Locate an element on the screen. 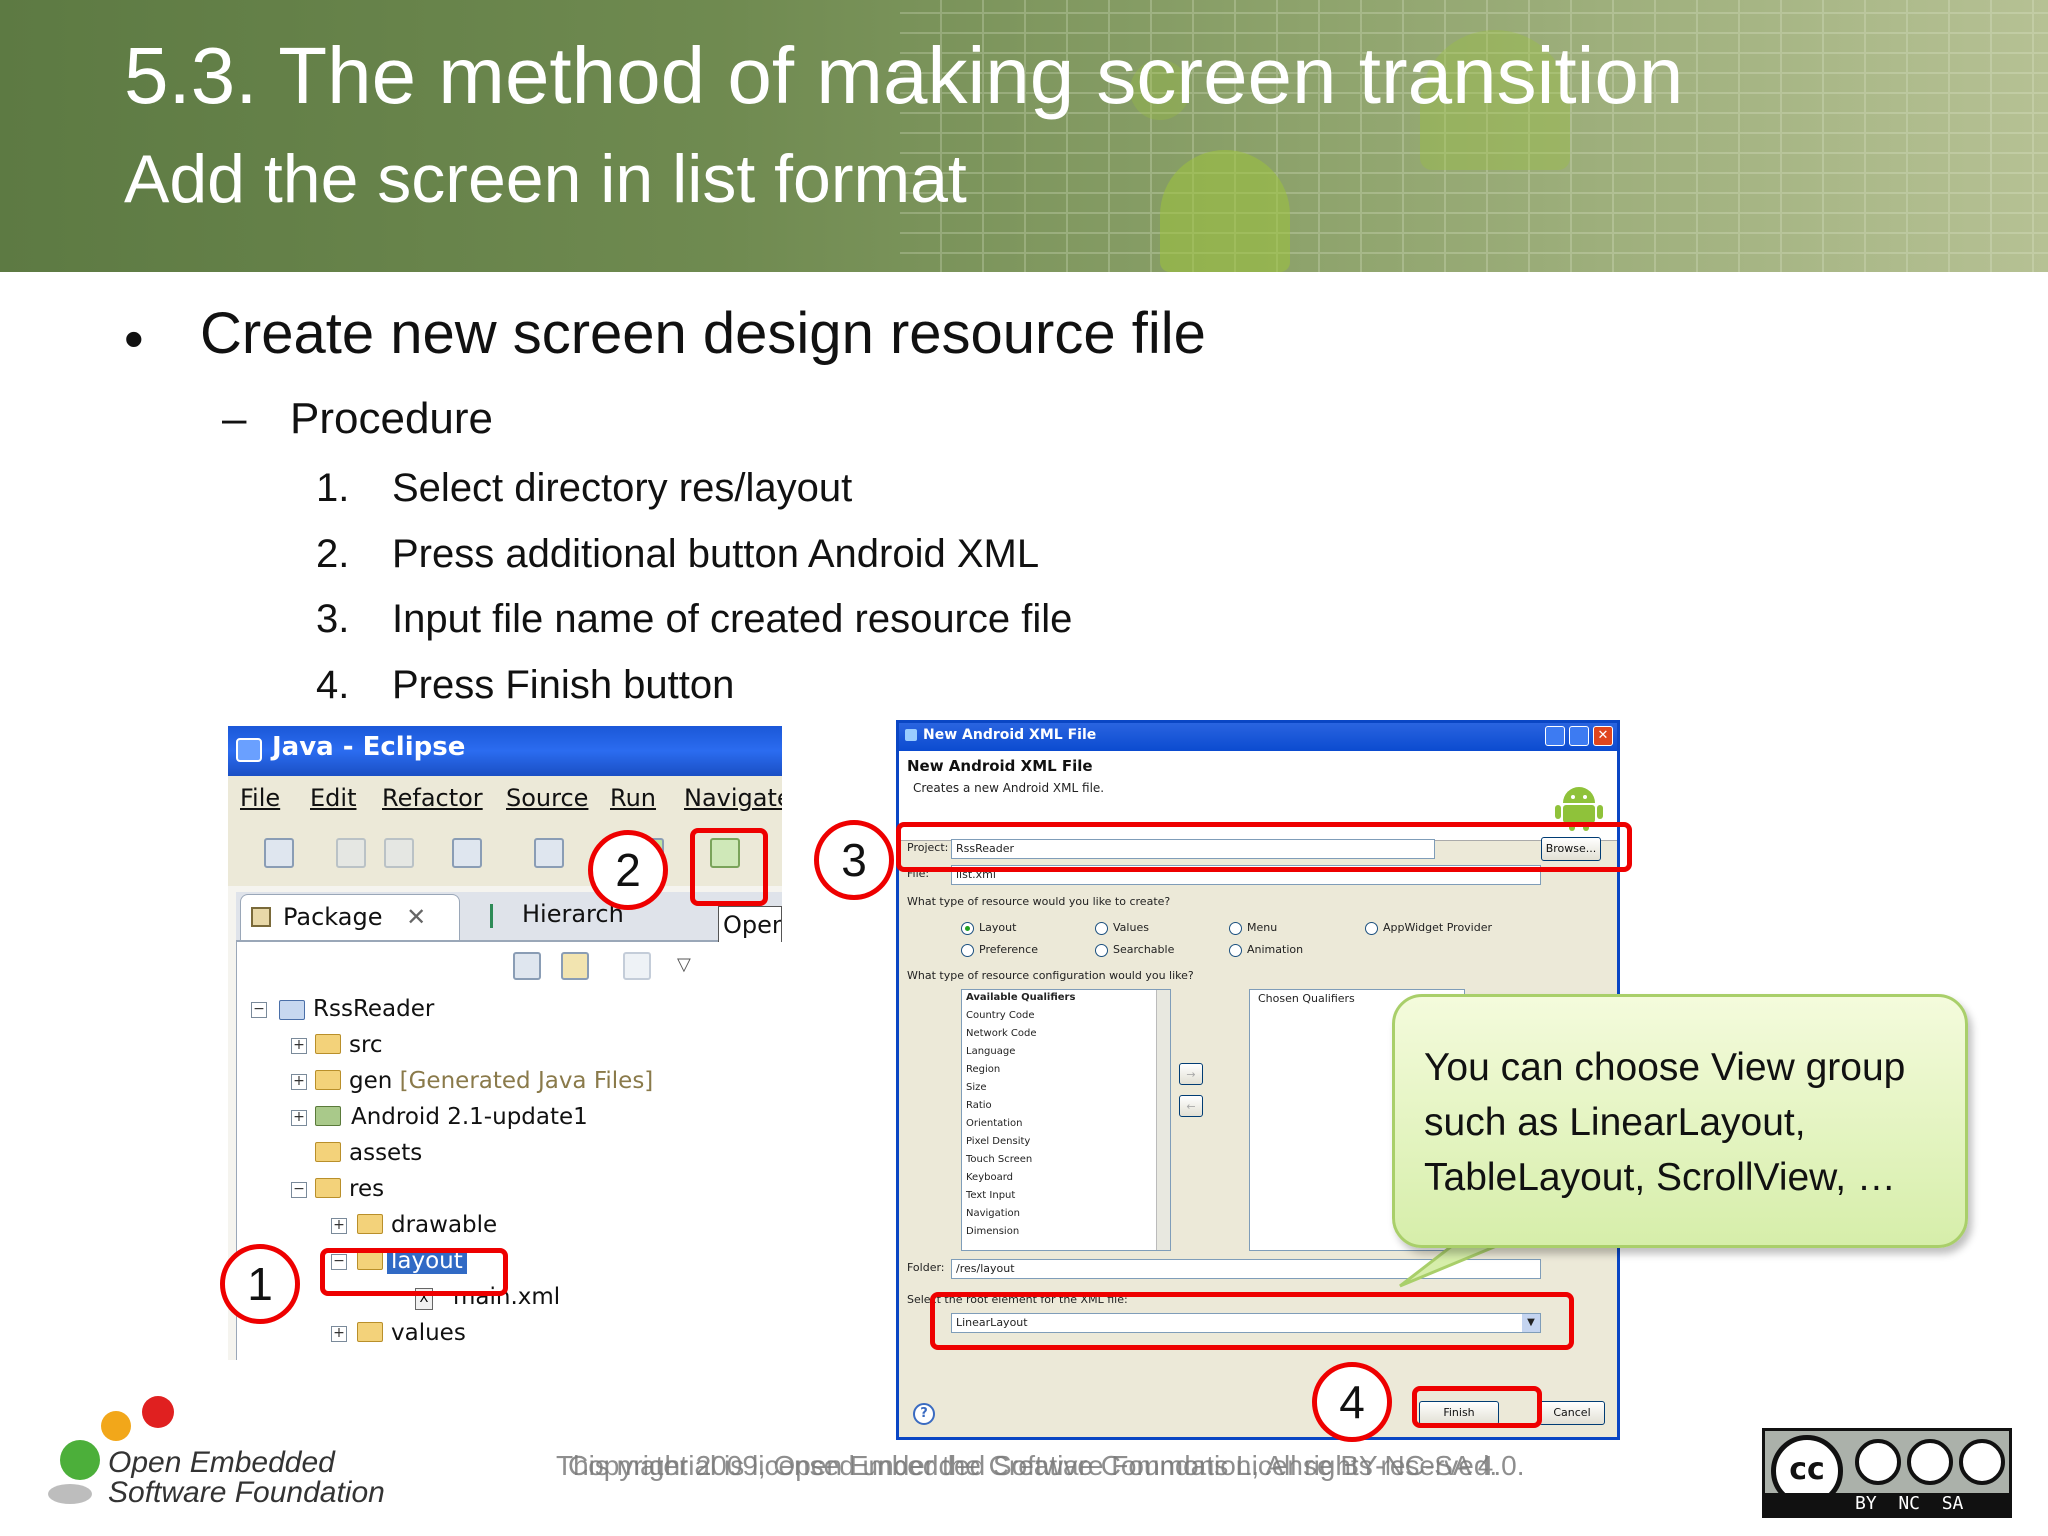 The image size is (2048, 1536). step-number: 2. is located at coordinates (333, 554).